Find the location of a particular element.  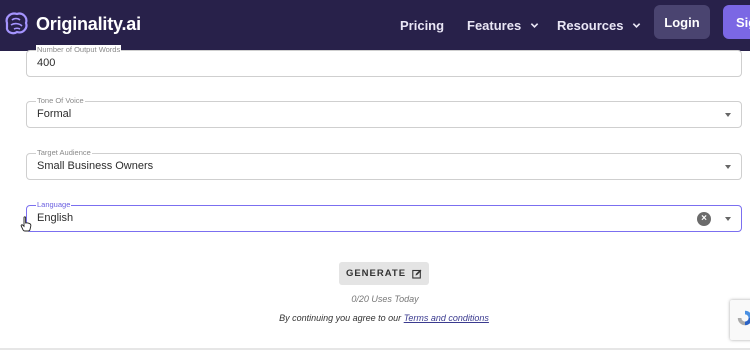

field-label: Tone Of Voice is located at coordinates (60, 101).